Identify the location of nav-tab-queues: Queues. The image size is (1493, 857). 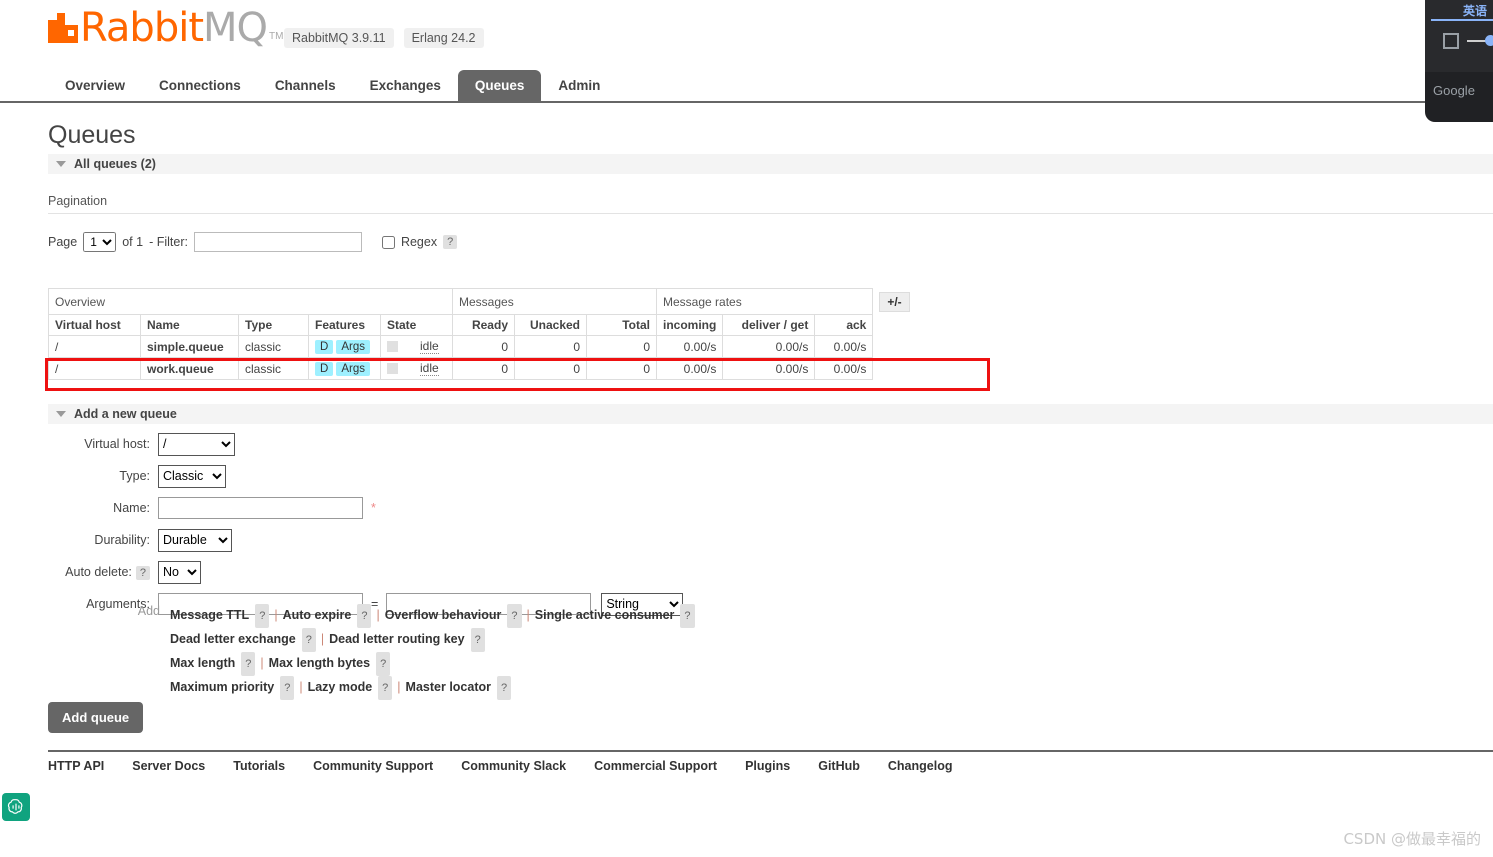
(499, 86).